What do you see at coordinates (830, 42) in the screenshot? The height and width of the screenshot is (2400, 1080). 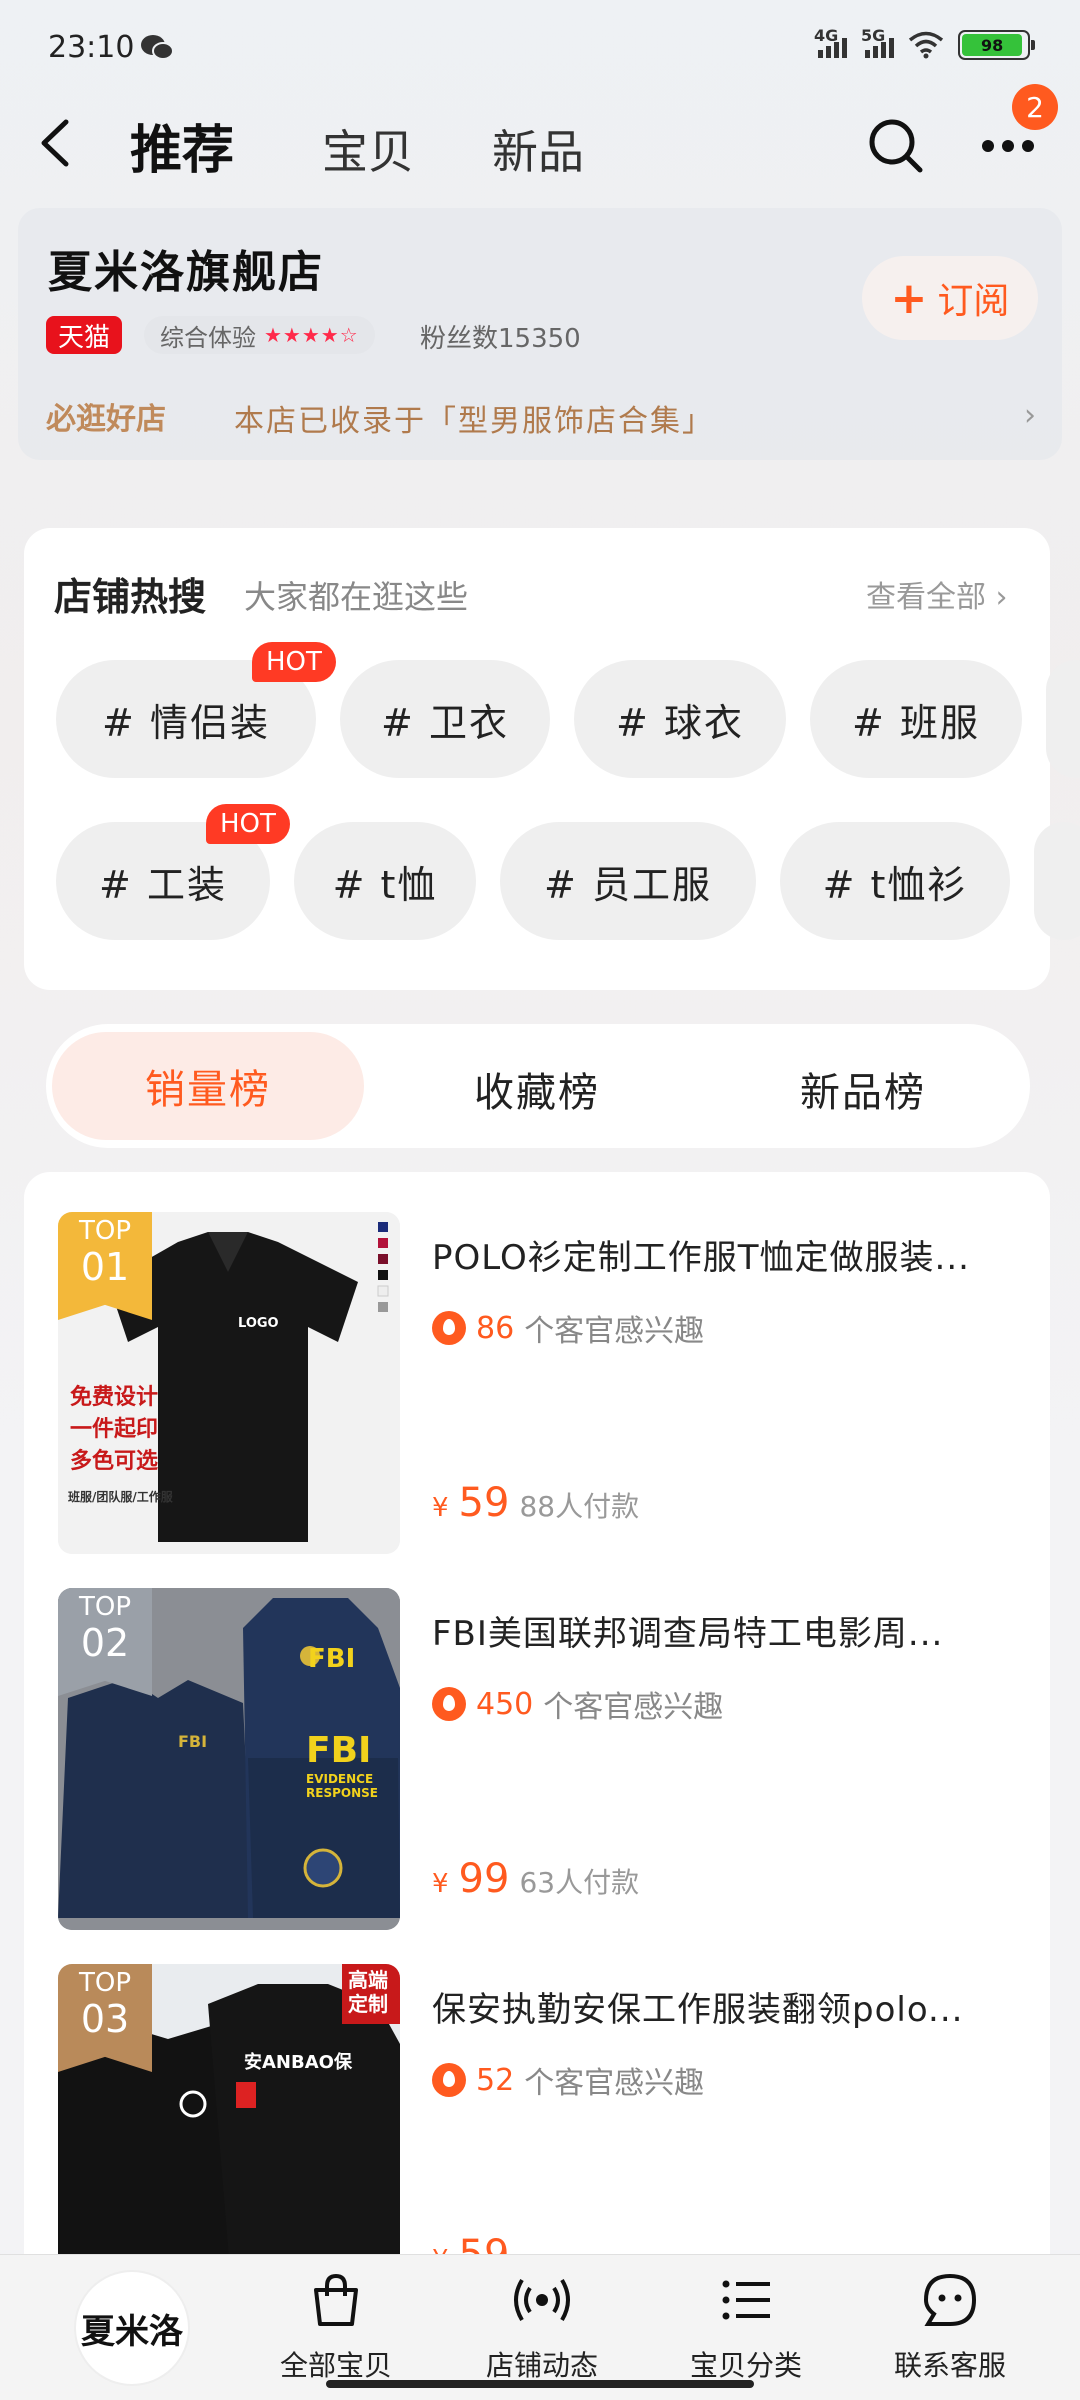 I see `signal-4g-icon: 4G` at bounding box center [830, 42].